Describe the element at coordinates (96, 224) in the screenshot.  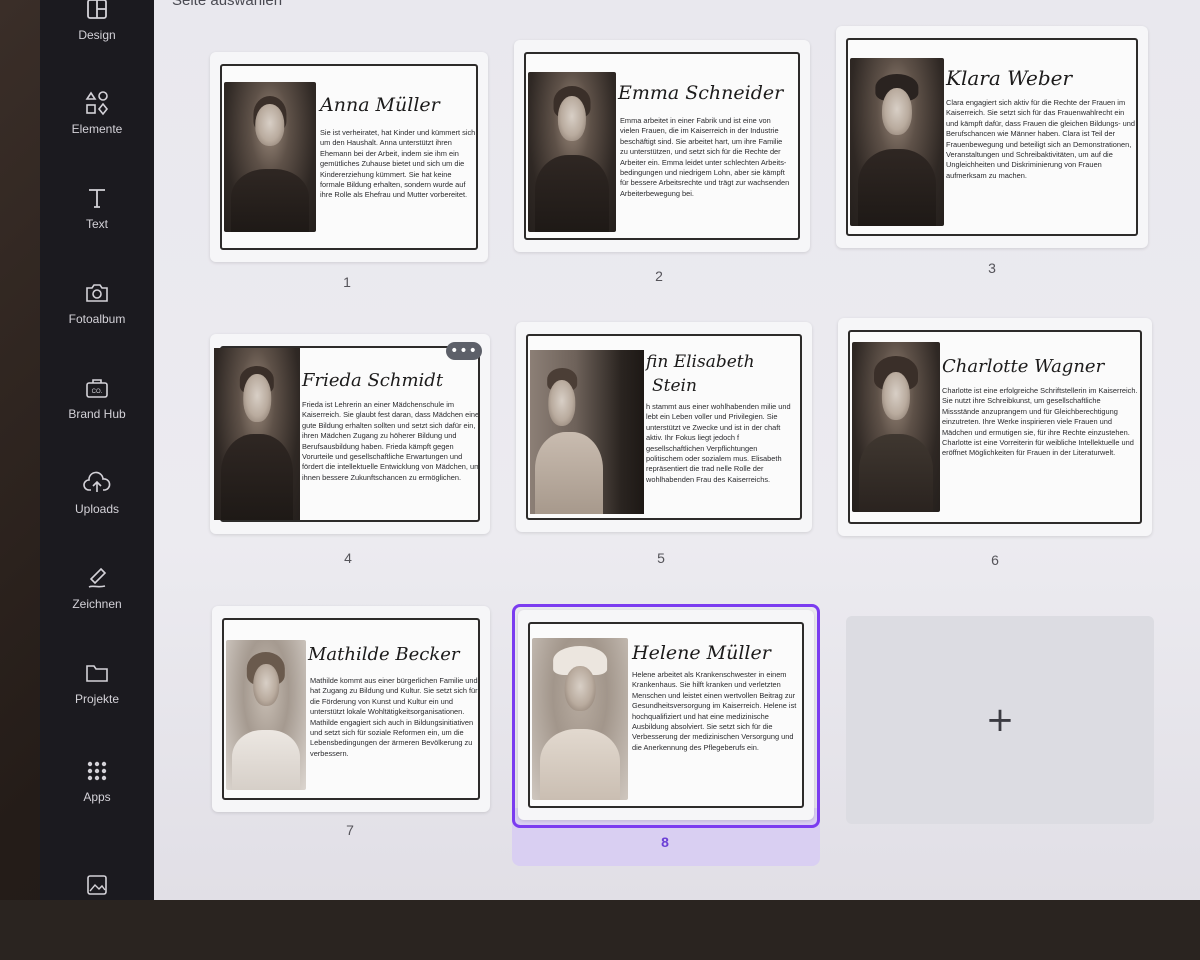
I see `sidebar-item-label: Text` at that location.